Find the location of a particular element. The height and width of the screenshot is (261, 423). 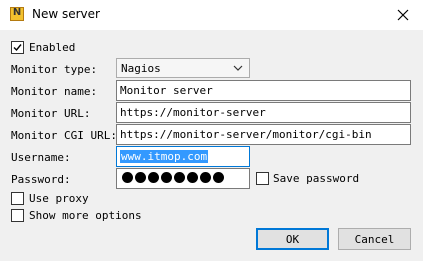

ok-button-label: OK is located at coordinates (292, 239).